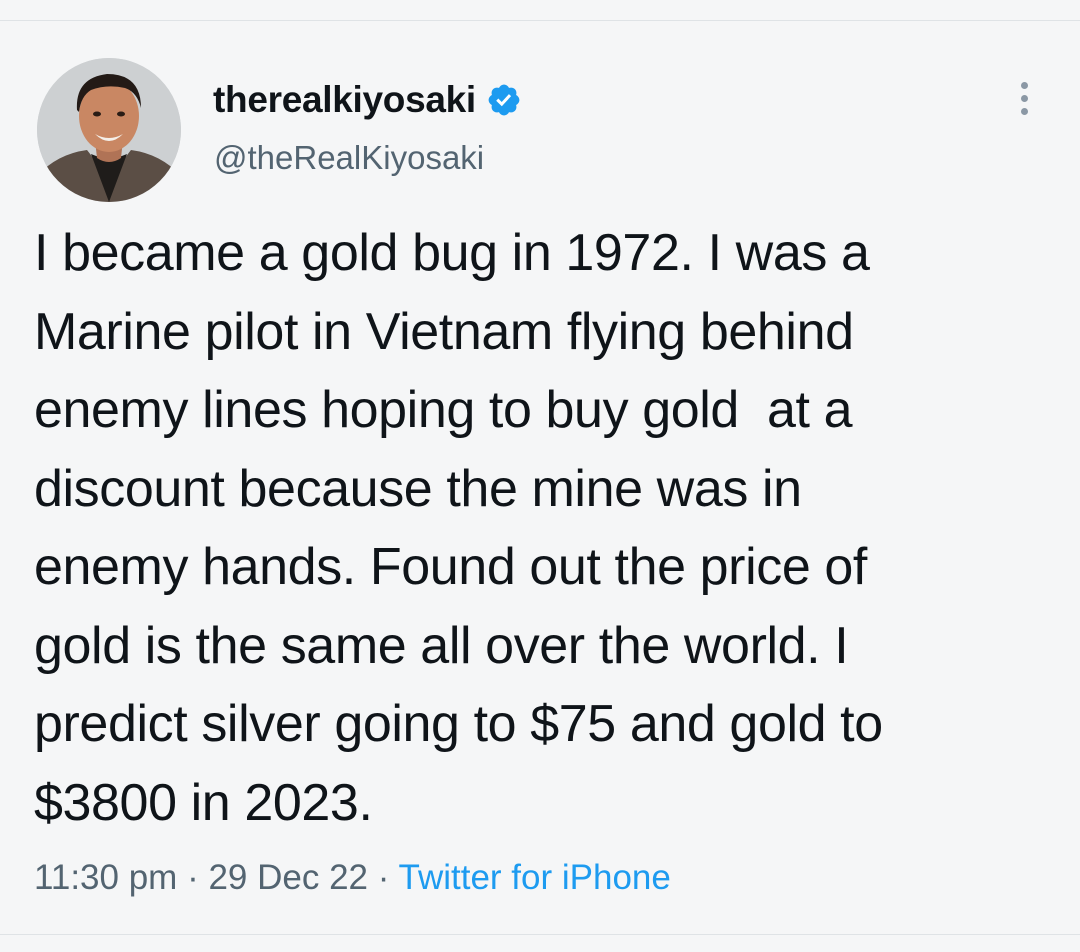  What do you see at coordinates (418, 488) in the screenshot?
I see `tweet-text-line: discount because the mine was in` at bounding box center [418, 488].